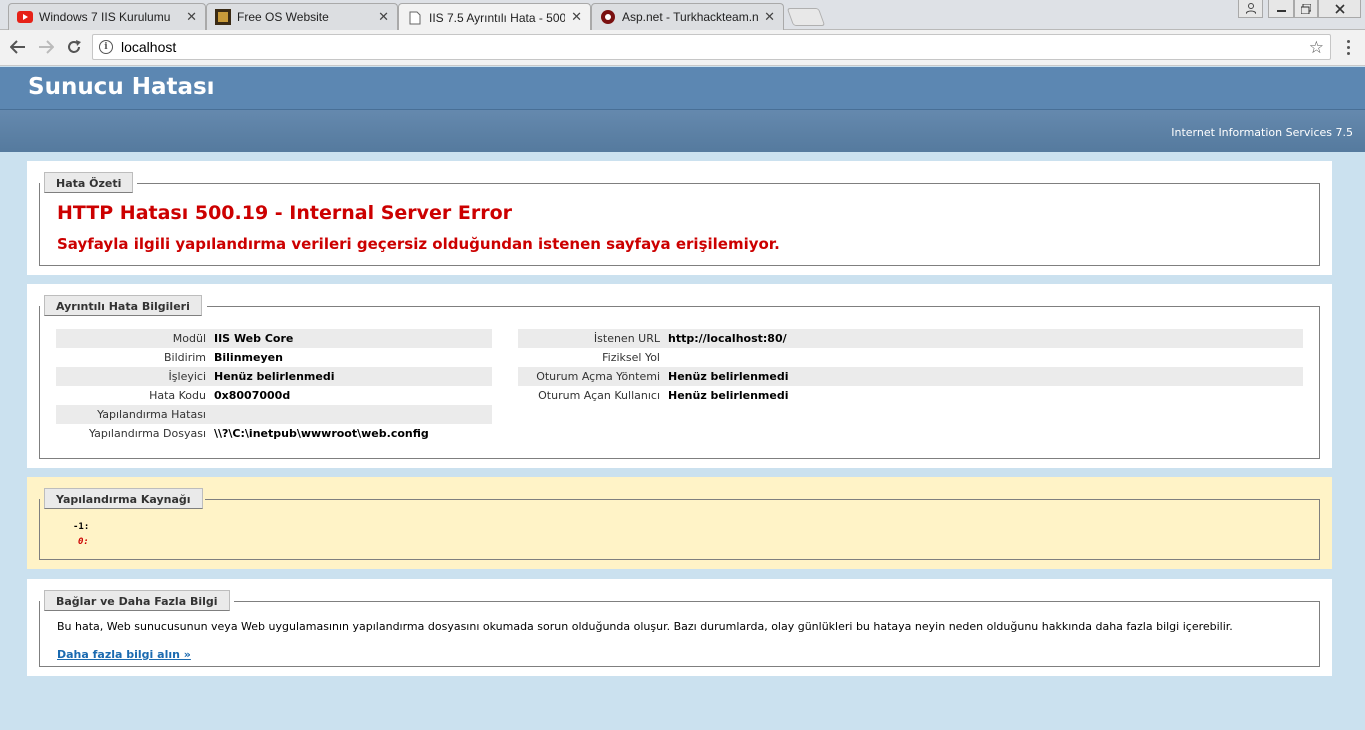 This screenshot has height=730, width=1365. Describe the element at coordinates (177, 395) in the screenshot. I see `detail-key: Hata Kodu` at that location.